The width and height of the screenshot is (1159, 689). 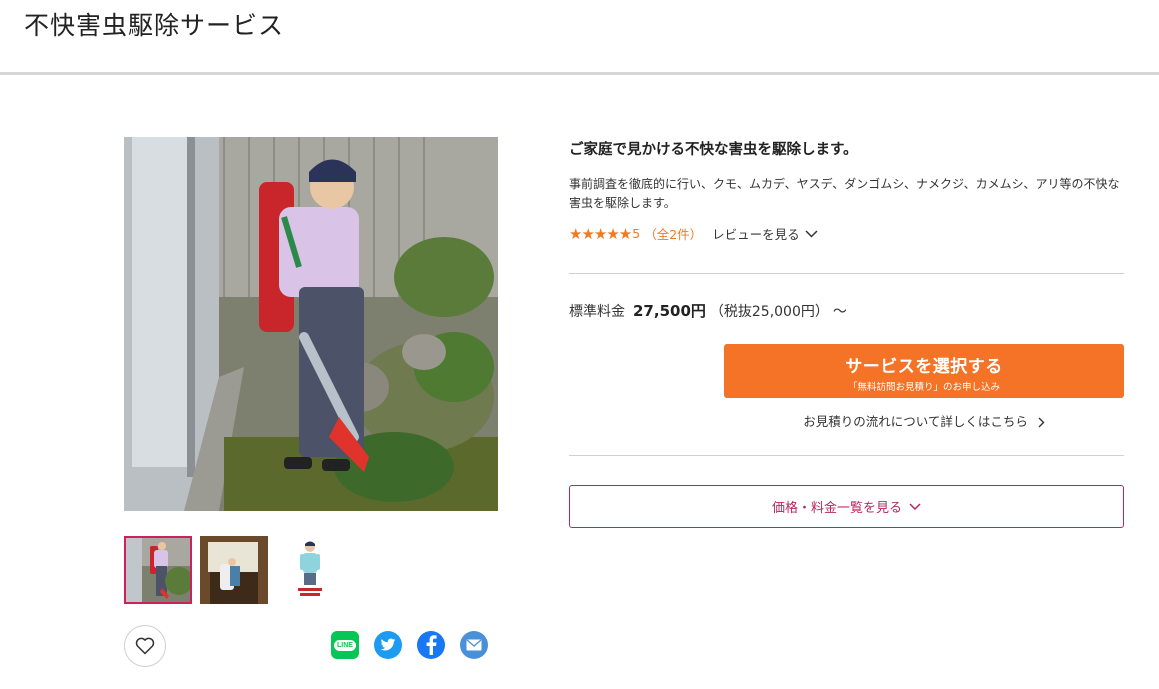 I want to click on page-title: 不快害虫駆除サービス, so click(x=154, y=25).